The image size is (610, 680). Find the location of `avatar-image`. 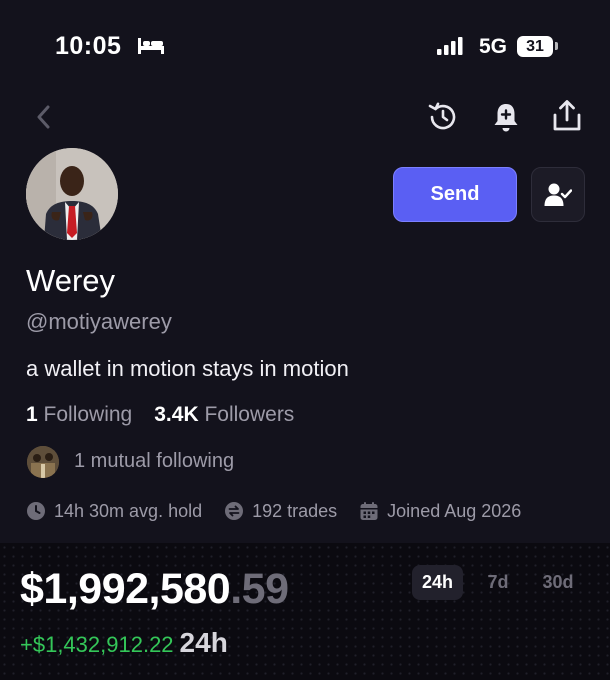

avatar-image is located at coordinates (72, 194).